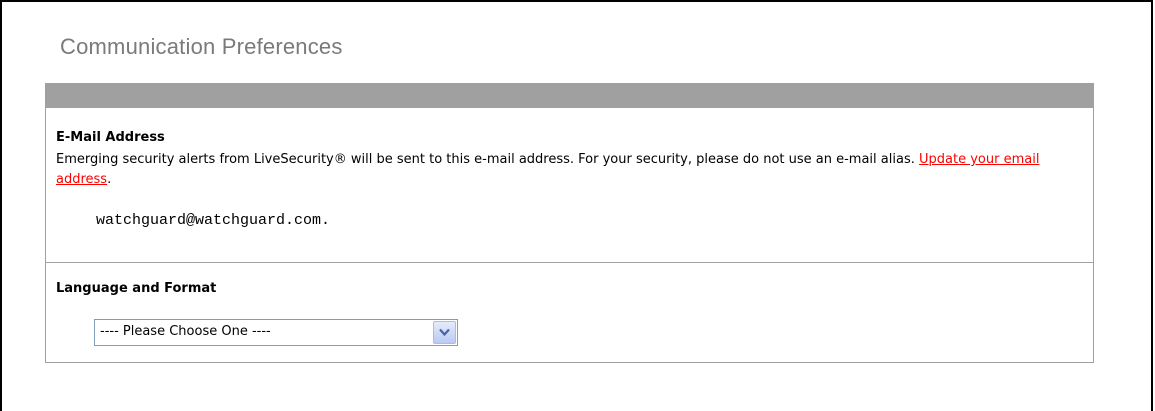 This screenshot has height=411, width=1155. I want to click on language-format-select: ---- Please Choose One ----, so click(276, 332).